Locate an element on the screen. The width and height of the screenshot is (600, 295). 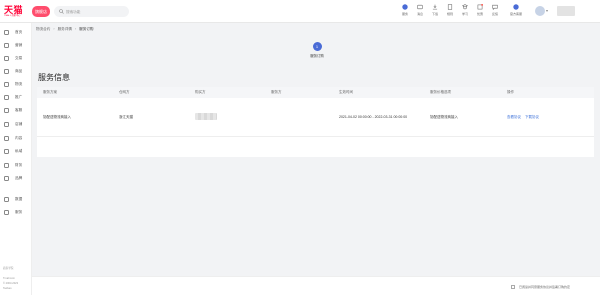
toolbar-support: 官方客服 is located at coordinates (516, 10).